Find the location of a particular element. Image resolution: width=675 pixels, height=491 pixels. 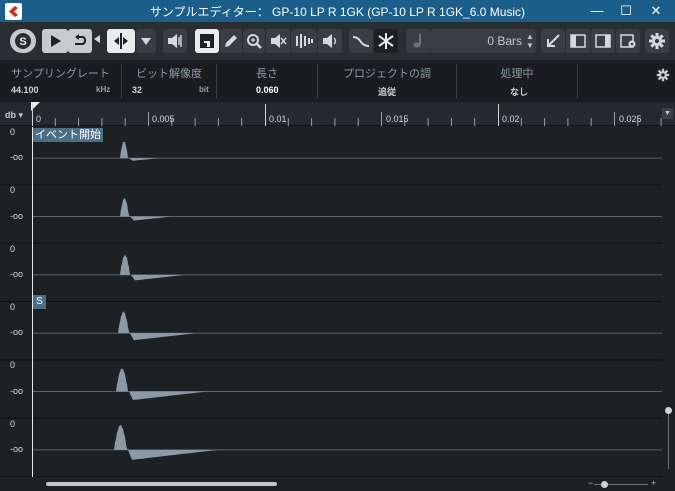

musical-mode-button is located at coordinates (418, 41).